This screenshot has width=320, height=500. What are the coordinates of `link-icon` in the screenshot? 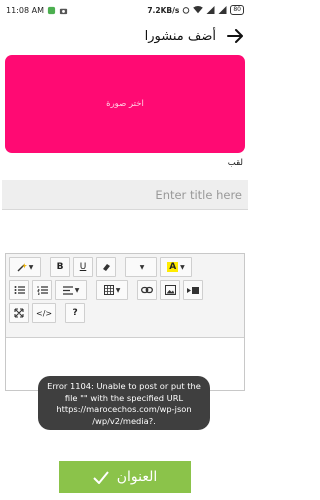 It's located at (147, 290).